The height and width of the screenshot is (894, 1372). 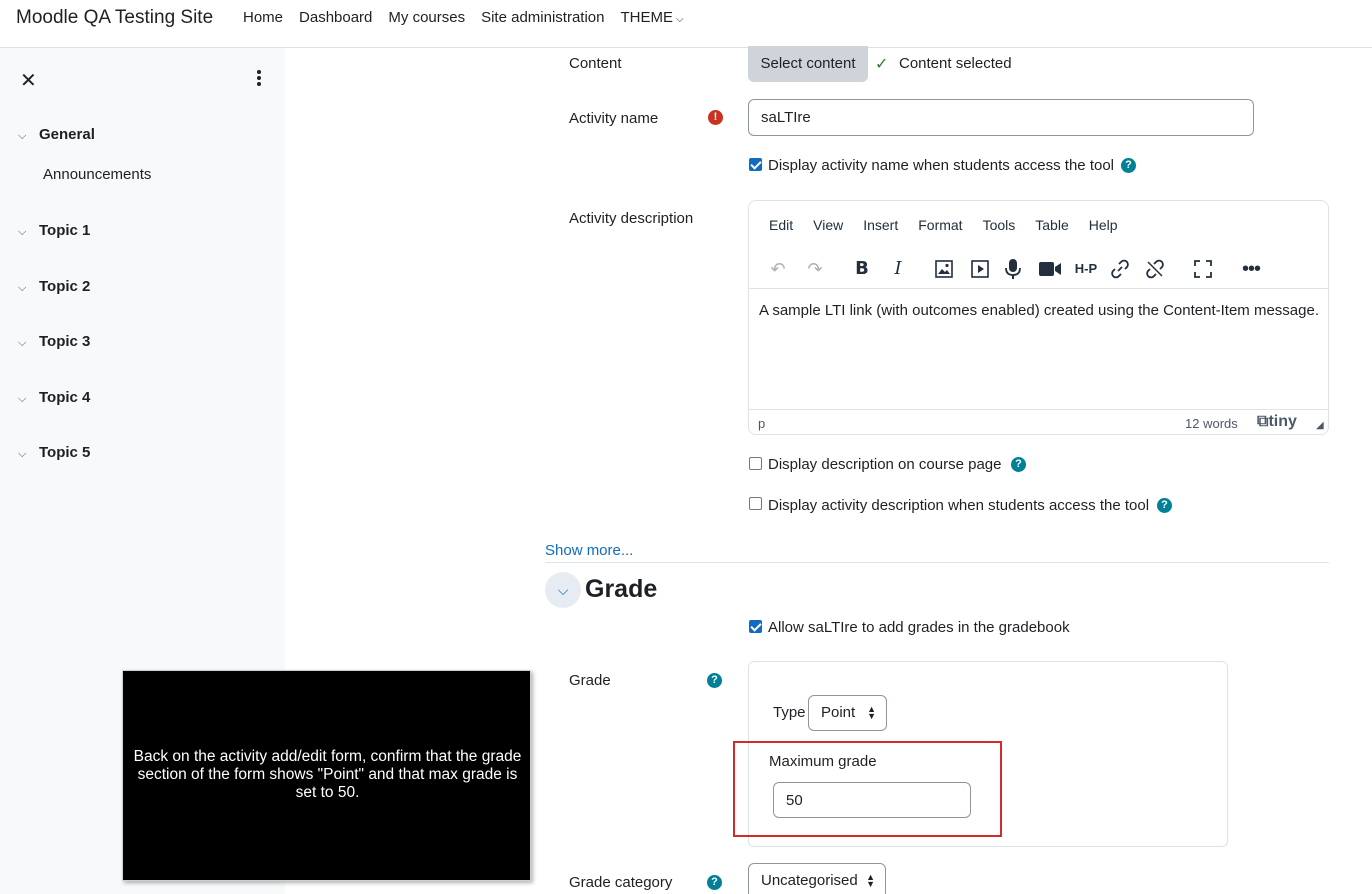 I want to click on allow-grades-checkbox, so click(x=755, y=626).